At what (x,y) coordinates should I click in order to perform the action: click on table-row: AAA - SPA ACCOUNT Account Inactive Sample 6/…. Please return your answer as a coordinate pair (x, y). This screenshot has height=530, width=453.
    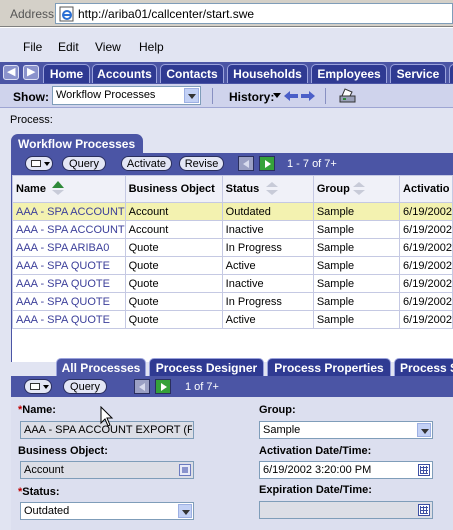
    Looking at the image, I should click on (232, 229).